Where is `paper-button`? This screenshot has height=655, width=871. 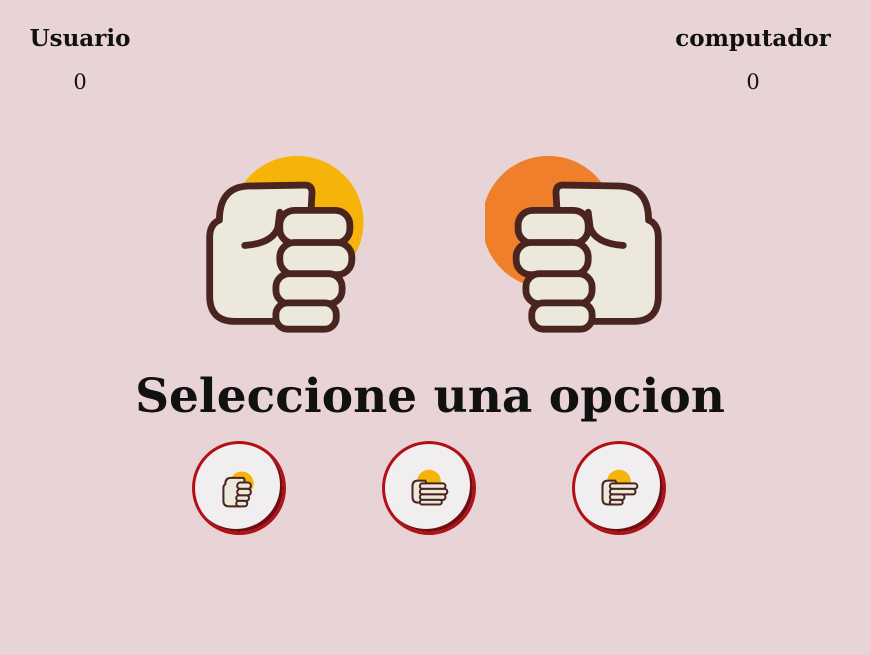
paper-button is located at coordinates (429, 488).